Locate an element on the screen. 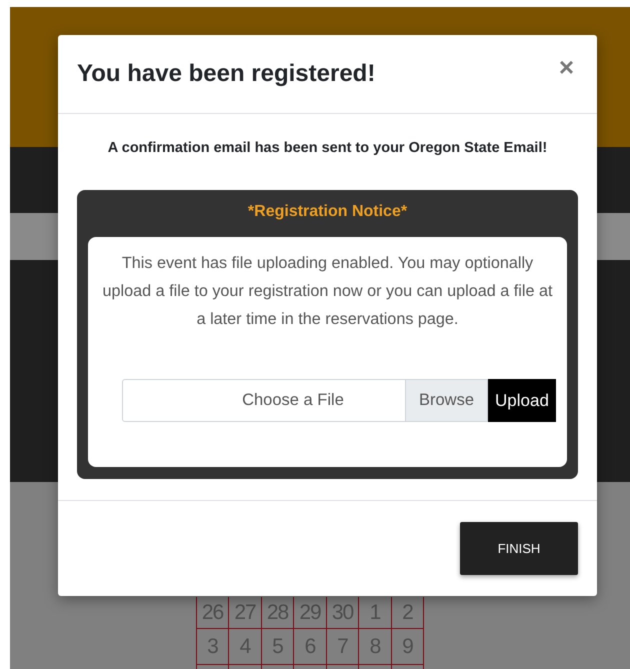  upload-button: Upload is located at coordinates (522, 400).